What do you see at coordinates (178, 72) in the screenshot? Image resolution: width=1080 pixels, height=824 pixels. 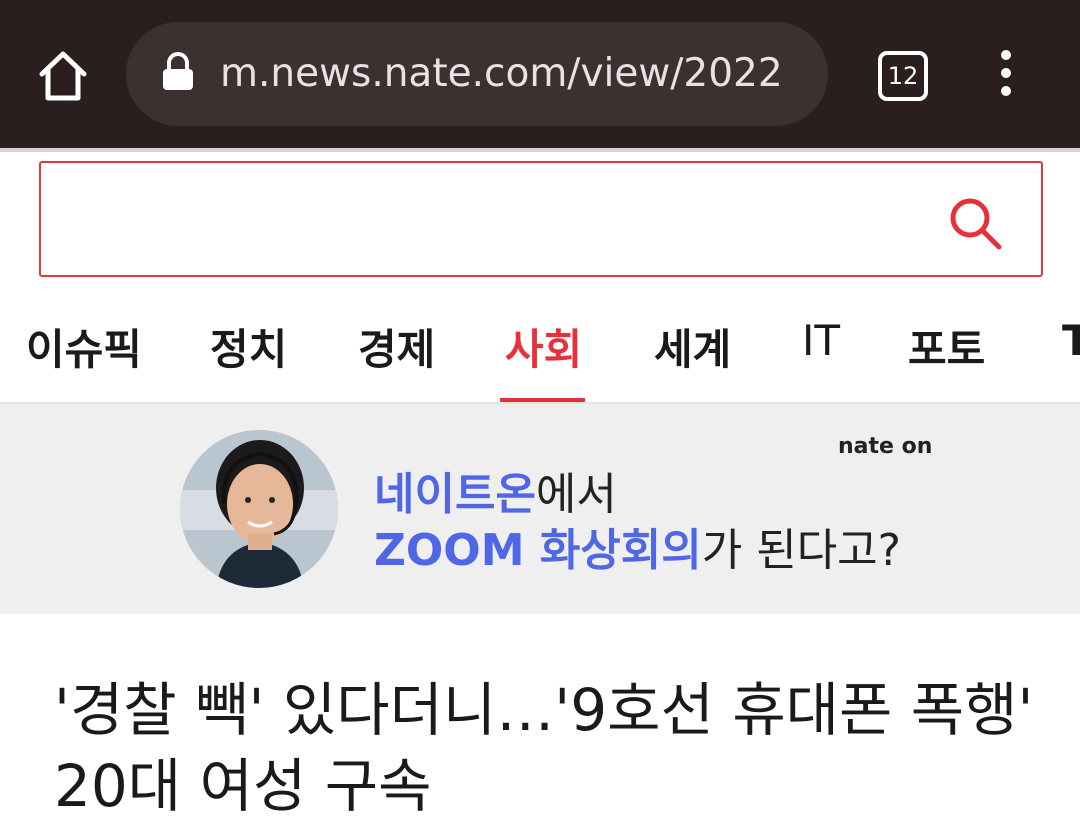 I see `lock-icon` at bounding box center [178, 72].